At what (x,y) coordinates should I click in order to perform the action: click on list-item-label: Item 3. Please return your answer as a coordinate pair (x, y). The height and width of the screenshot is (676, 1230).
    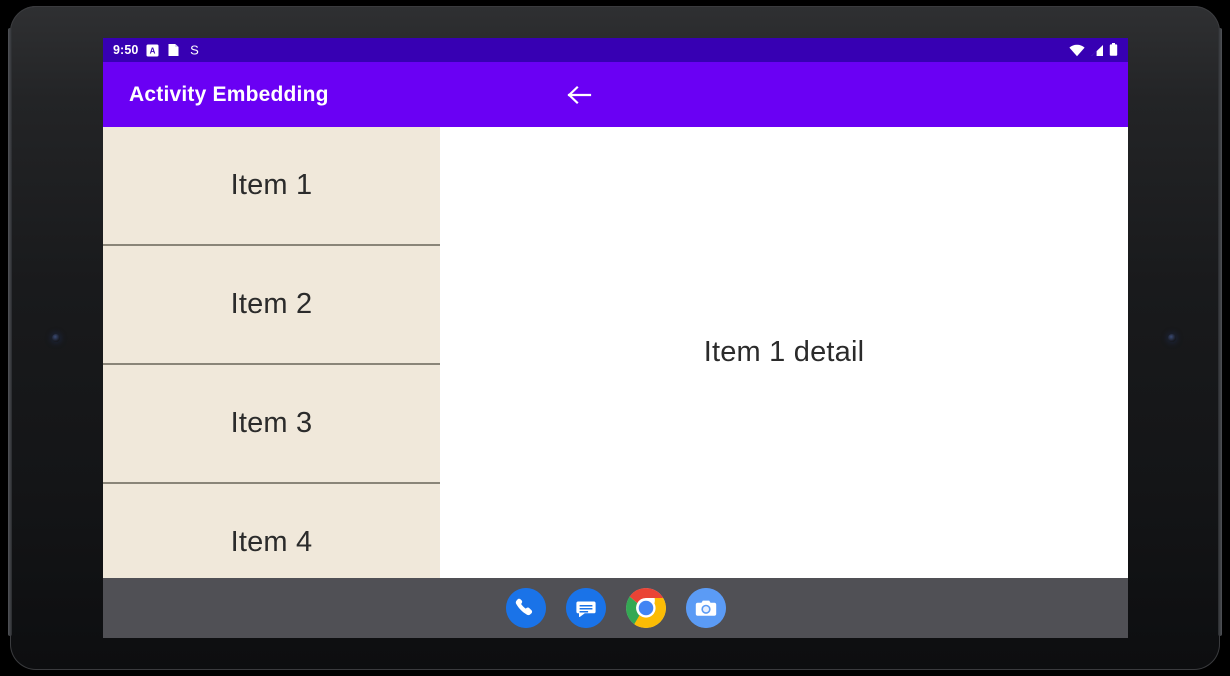
    Looking at the image, I should click on (271, 423).